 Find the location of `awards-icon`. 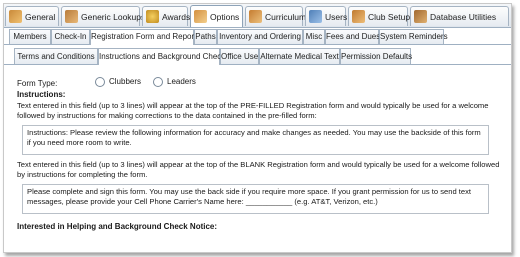

awards-icon is located at coordinates (152, 16).